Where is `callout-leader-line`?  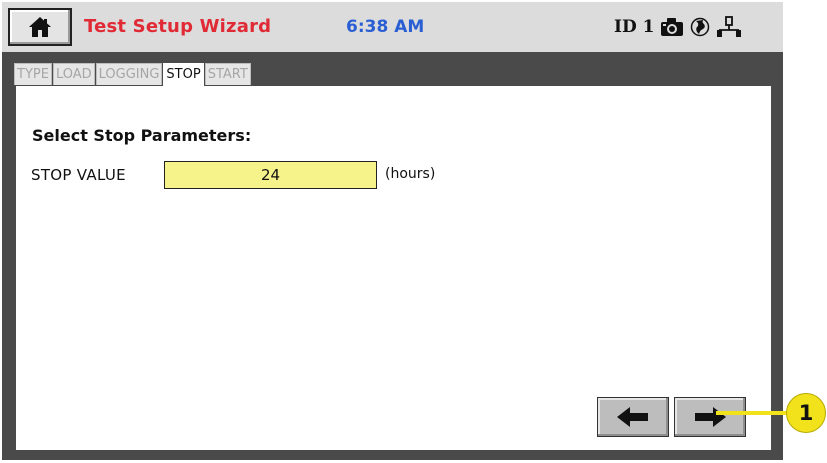 callout-leader-line is located at coordinates (752, 413).